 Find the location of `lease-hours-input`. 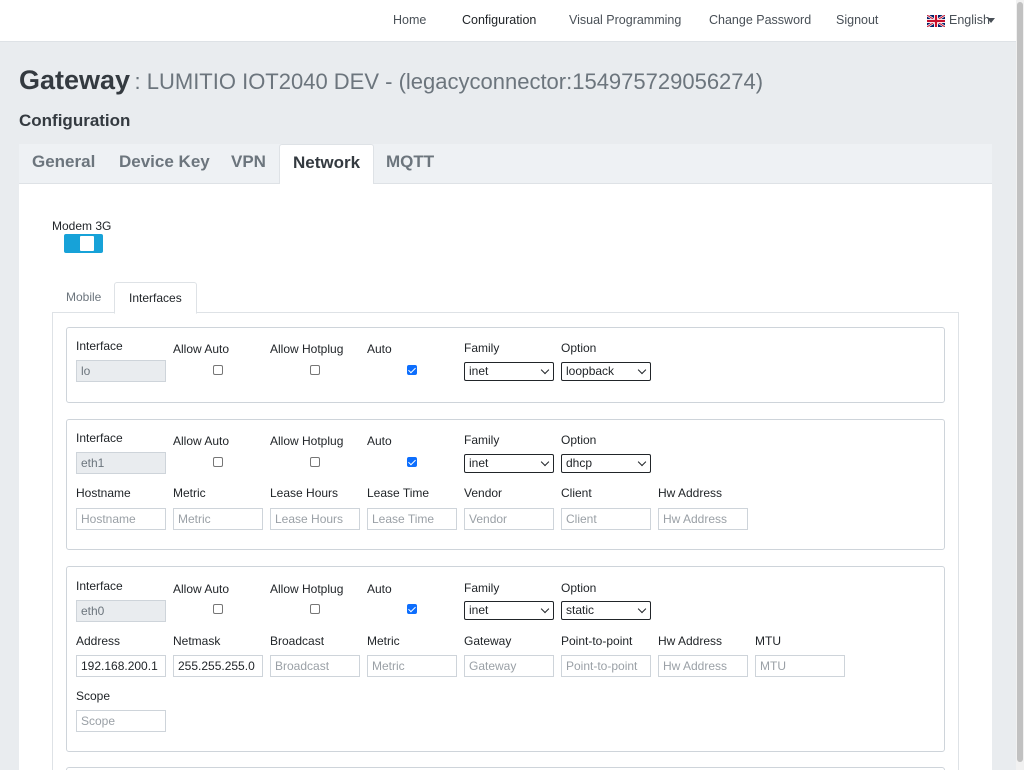

lease-hours-input is located at coordinates (315, 519).